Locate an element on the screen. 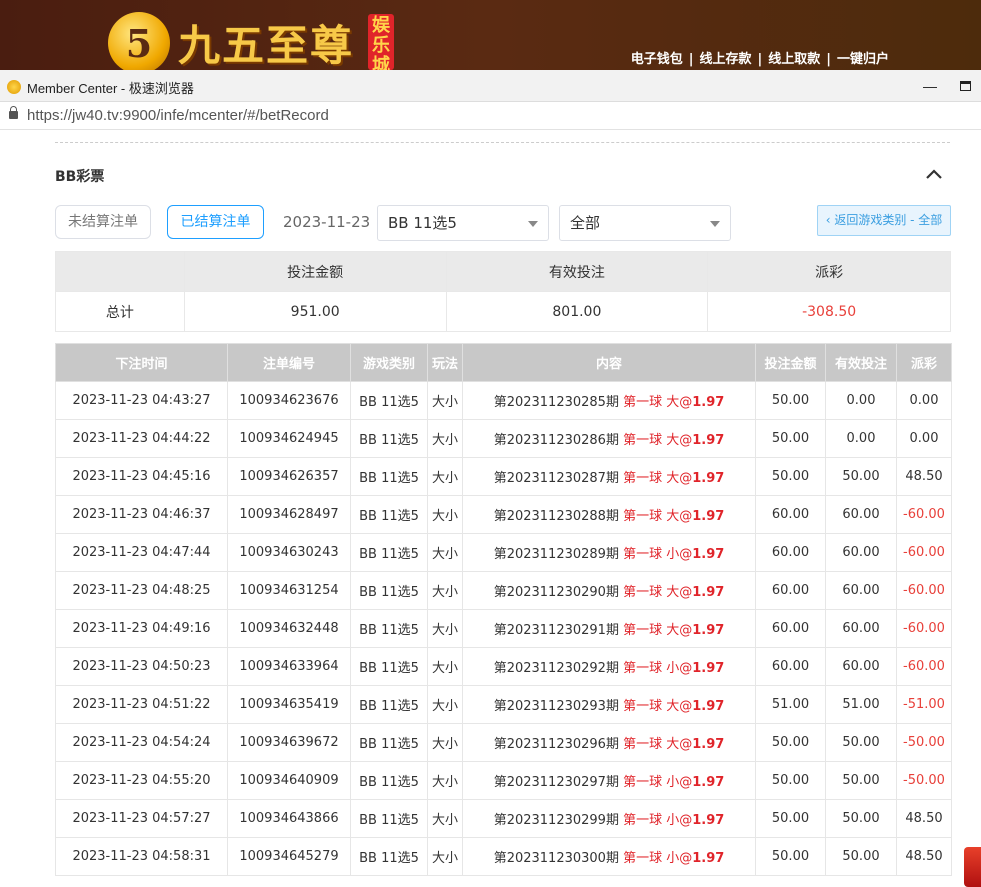 Image resolution: width=981 pixels, height=887 pixels. bet-id: 100934645279 is located at coordinates (289, 856).